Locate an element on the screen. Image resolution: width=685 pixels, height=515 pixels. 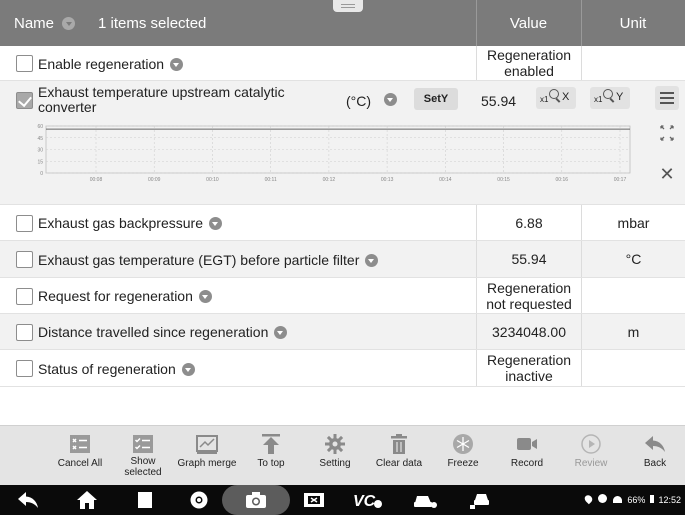
row-value: Regeneration enabled is located at coordinates (528, 63).